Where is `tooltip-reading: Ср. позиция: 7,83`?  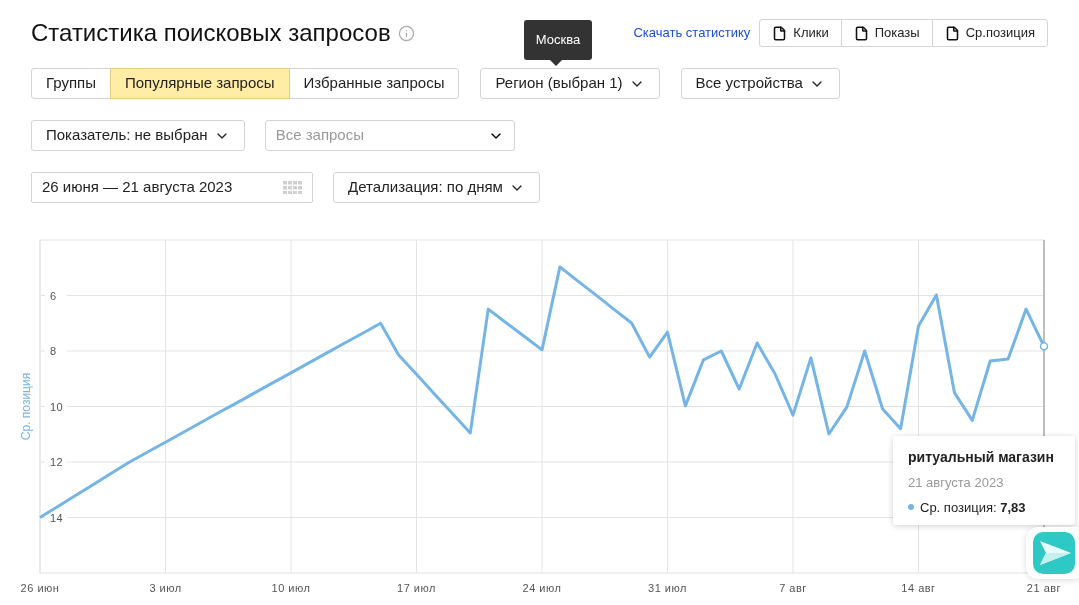 tooltip-reading: Ср. позиция: 7,83 is located at coordinates (973, 507).